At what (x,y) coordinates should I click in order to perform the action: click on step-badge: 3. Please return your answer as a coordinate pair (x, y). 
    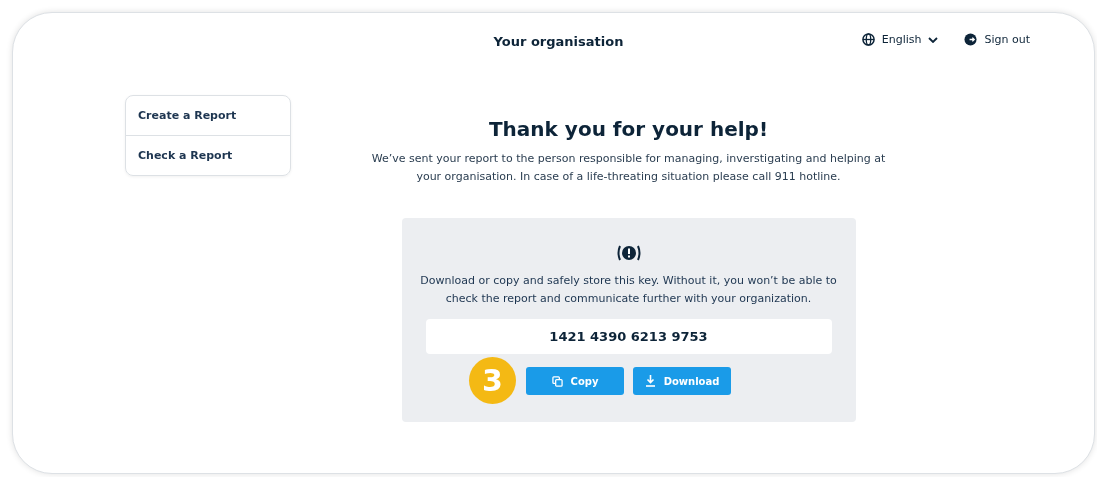
    Looking at the image, I should click on (492, 380).